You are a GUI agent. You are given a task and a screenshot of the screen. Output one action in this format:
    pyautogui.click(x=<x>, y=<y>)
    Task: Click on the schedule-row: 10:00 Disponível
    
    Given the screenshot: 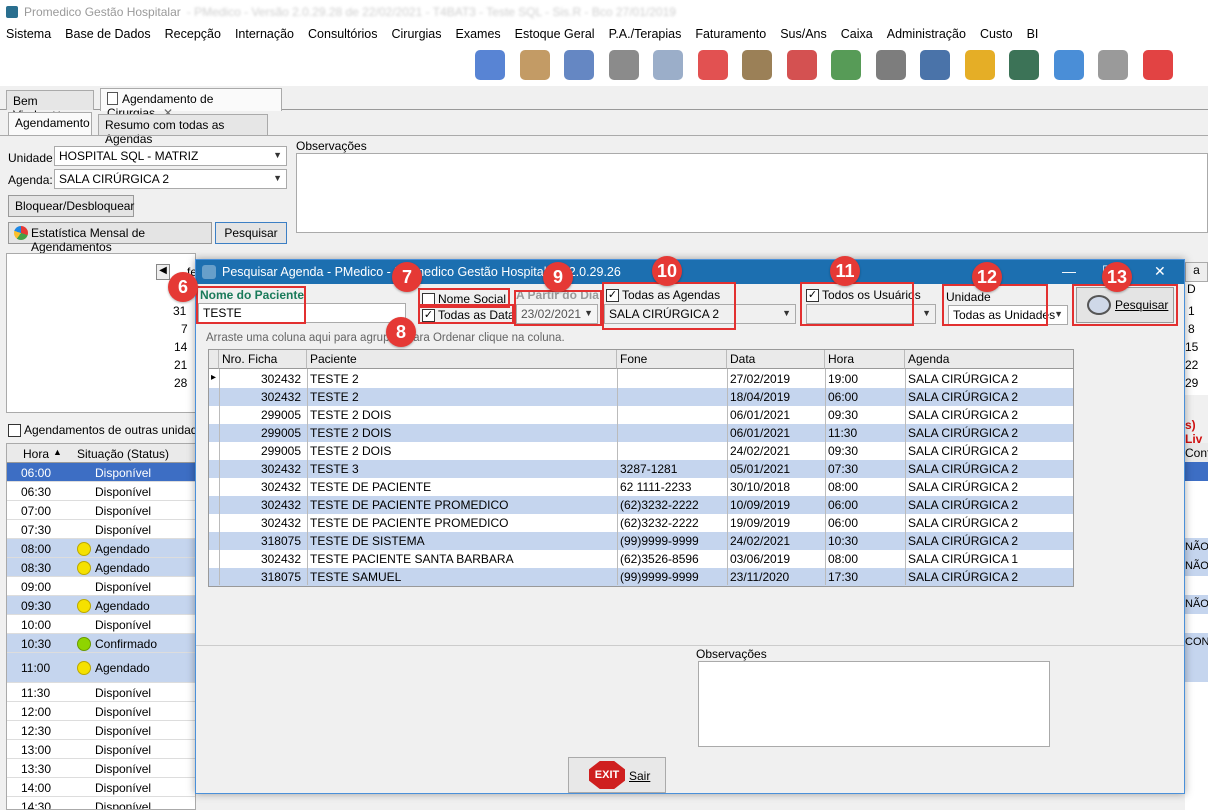 What is the action you would take?
    pyautogui.click(x=101, y=624)
    